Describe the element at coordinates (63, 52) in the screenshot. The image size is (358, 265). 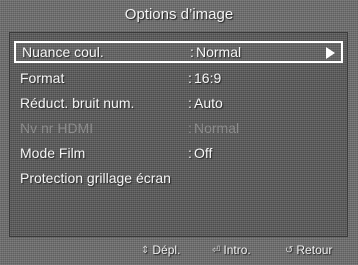
I see `menu-item-label: Nuance coul.` at that location.